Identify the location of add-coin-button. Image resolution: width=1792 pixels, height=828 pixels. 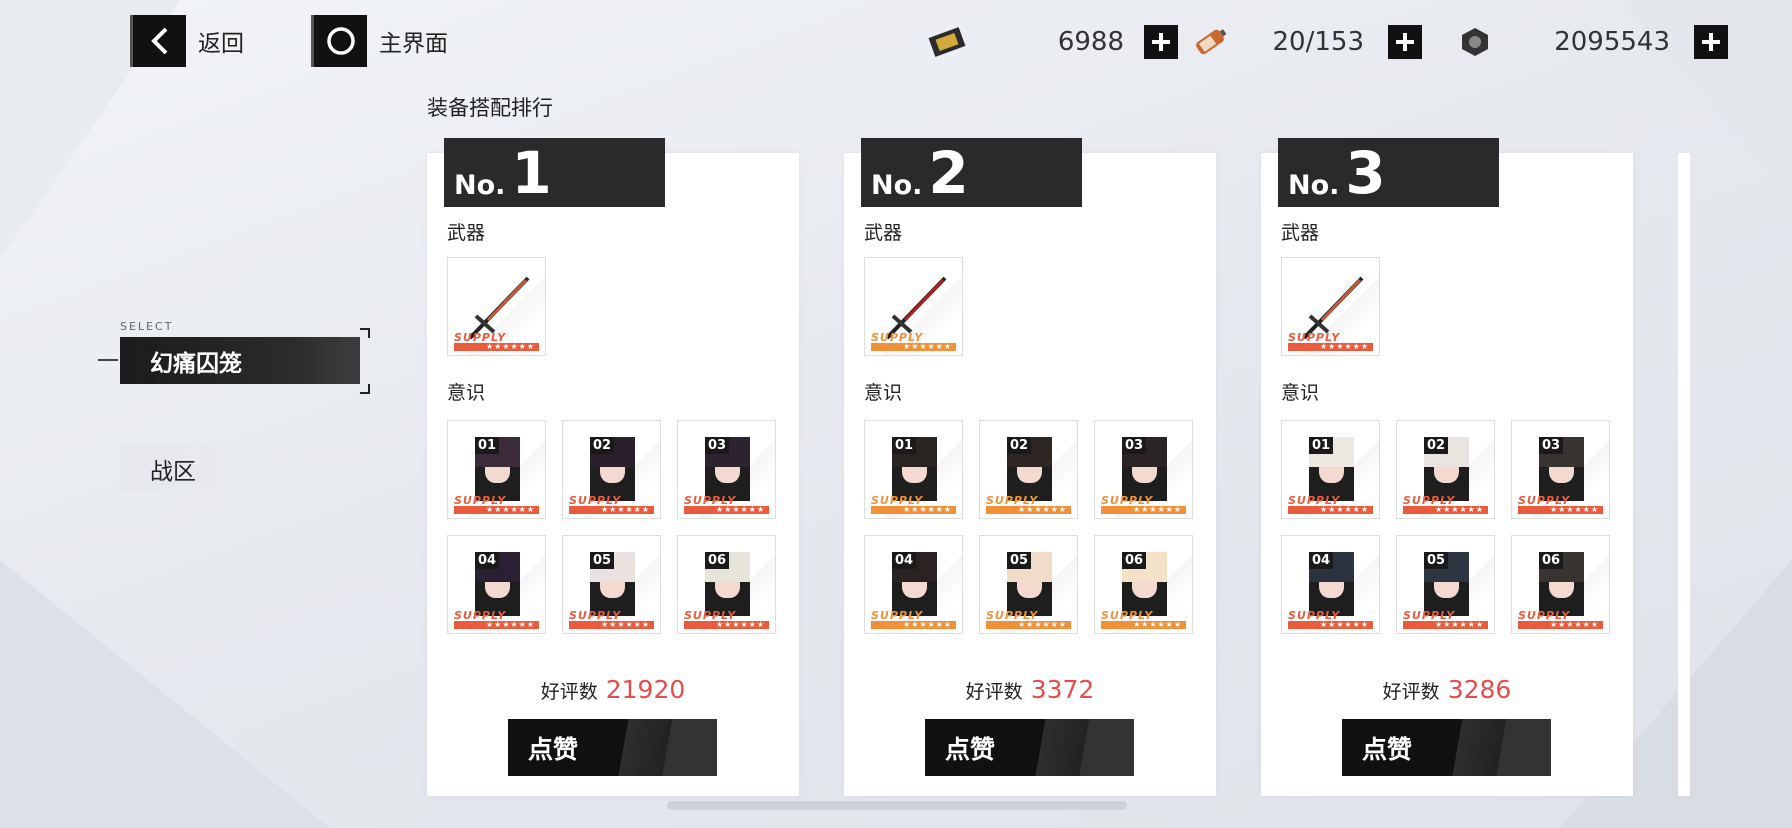
(1711, 42).